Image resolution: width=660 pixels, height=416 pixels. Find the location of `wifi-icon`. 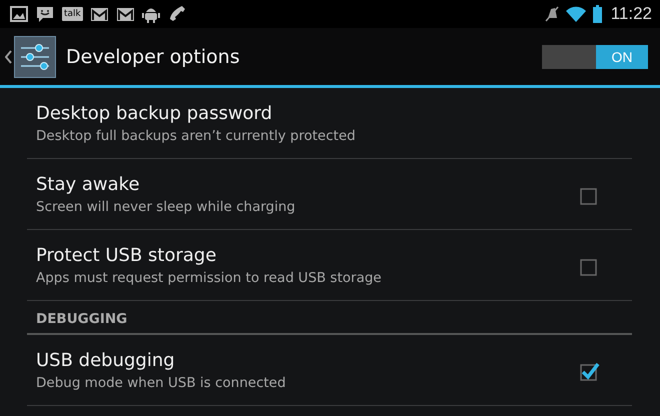

wifi-icon is located at coordinates (576, 14).